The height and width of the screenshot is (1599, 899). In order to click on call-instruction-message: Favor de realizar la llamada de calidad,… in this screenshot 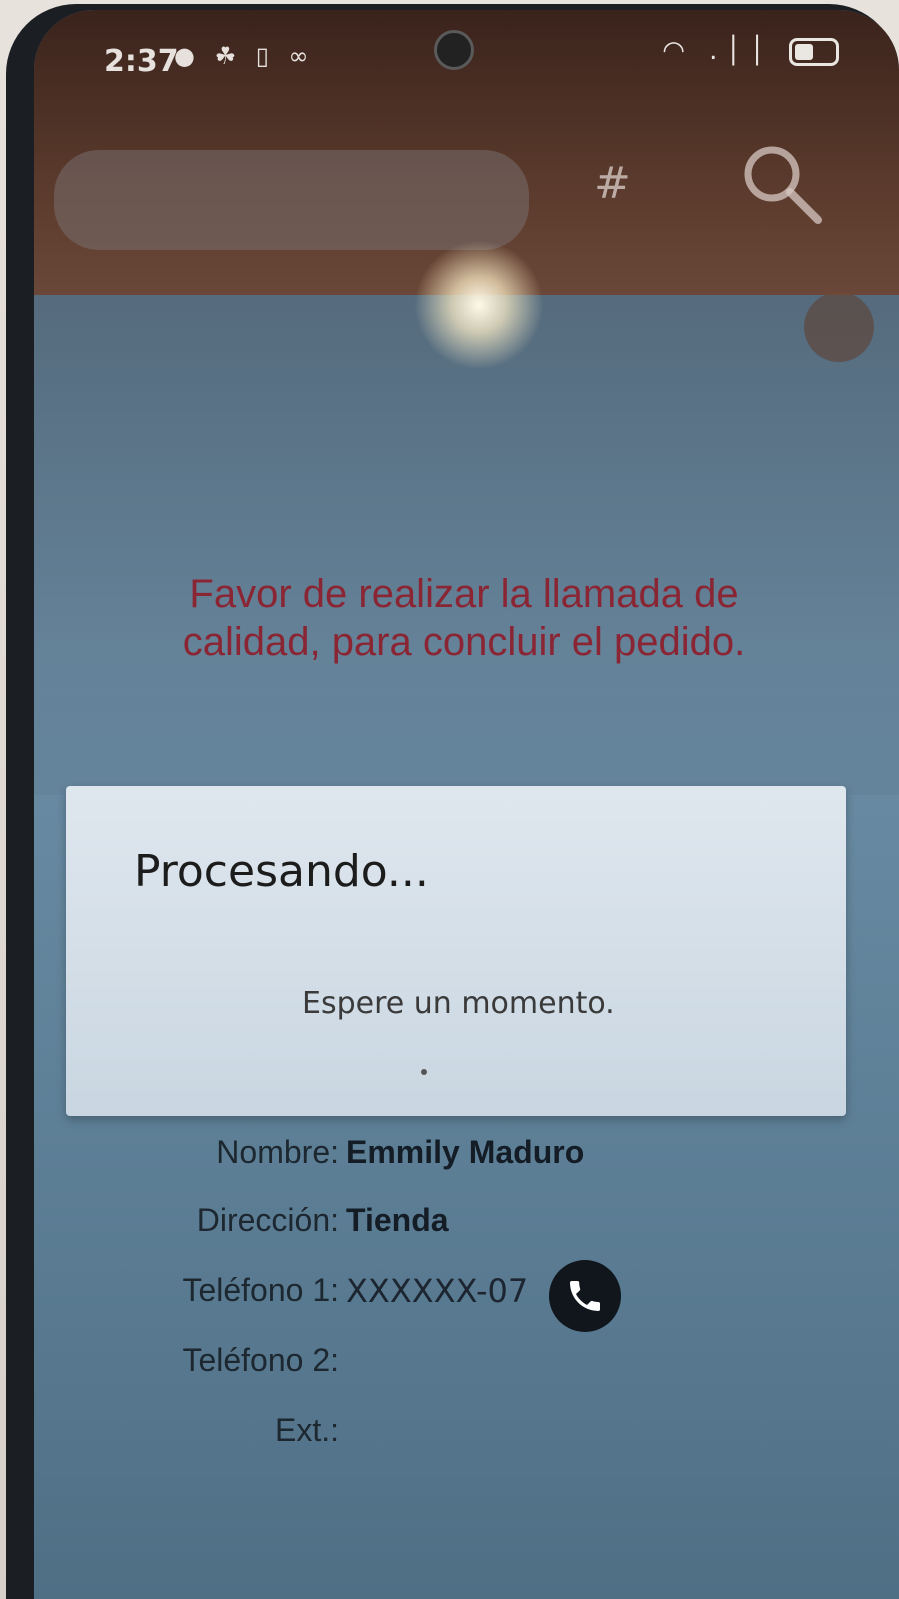, I will do `click(464, 618)`.